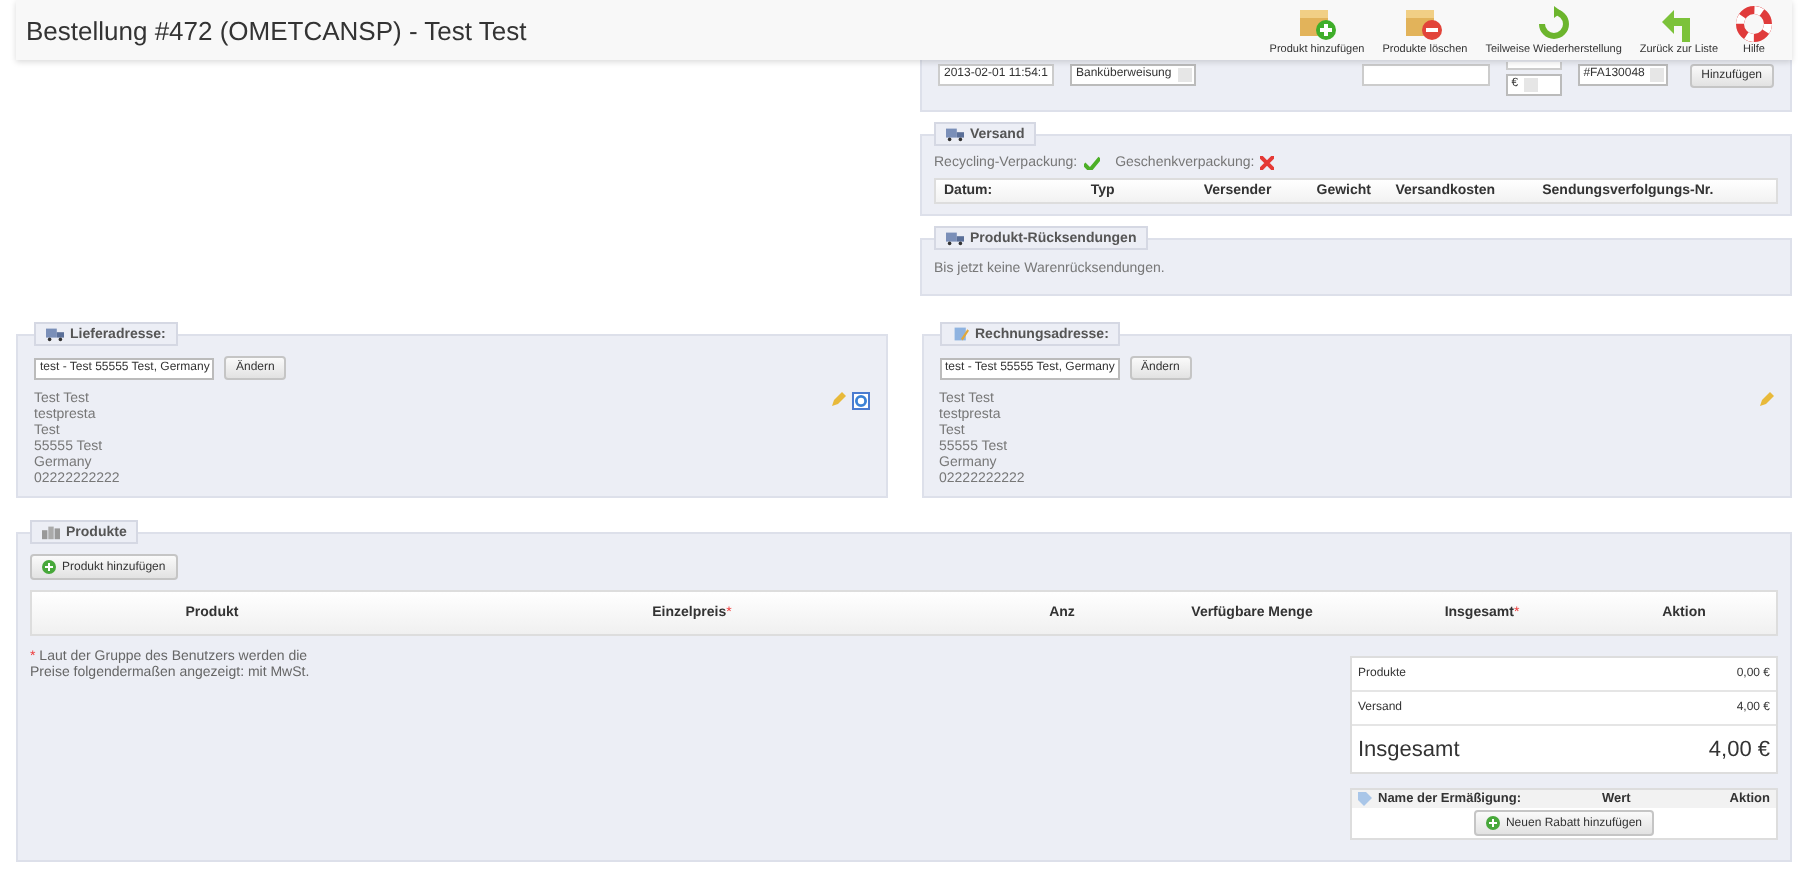 The width and height of the screenshot is (1800, 894). I want to click on box-minus-icon, so click(1424, 23).